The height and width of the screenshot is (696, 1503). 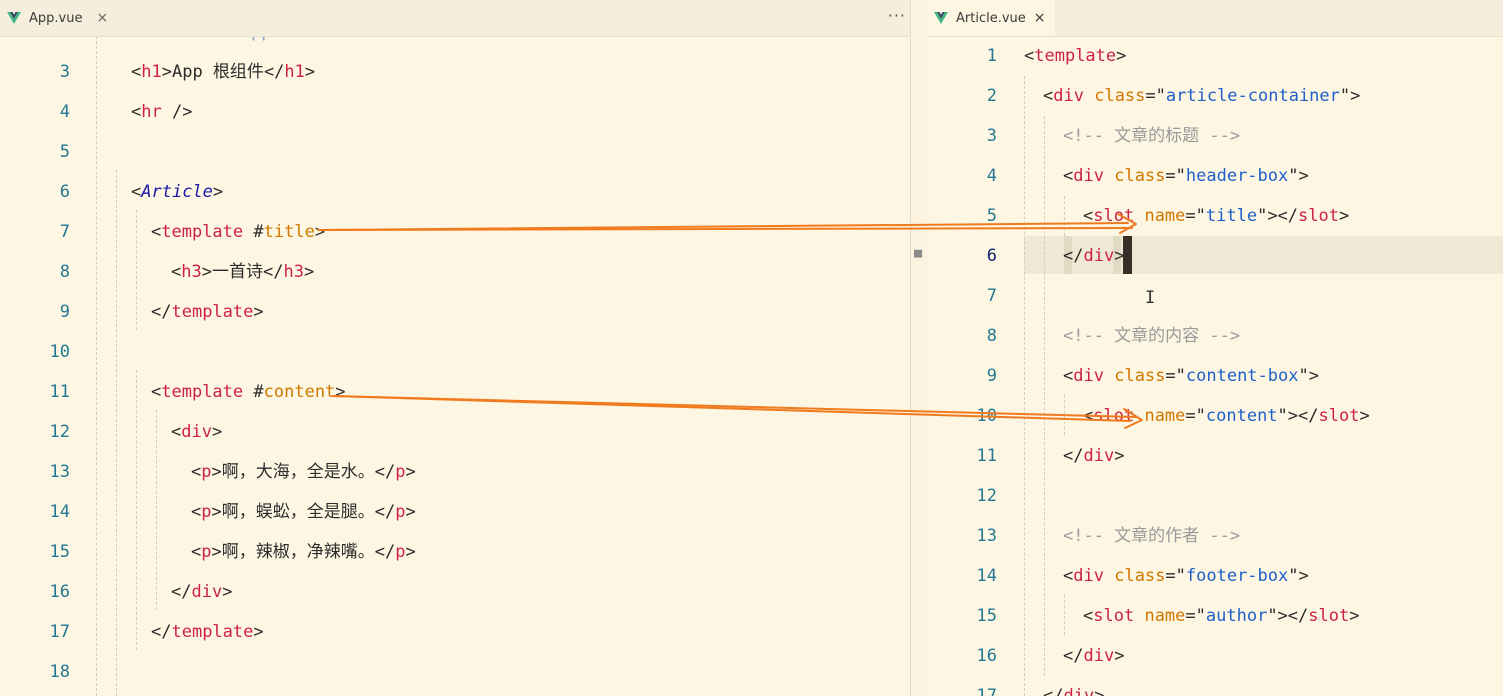 I want to click on code-line: 9 </template>, so click(x=455, y=312).